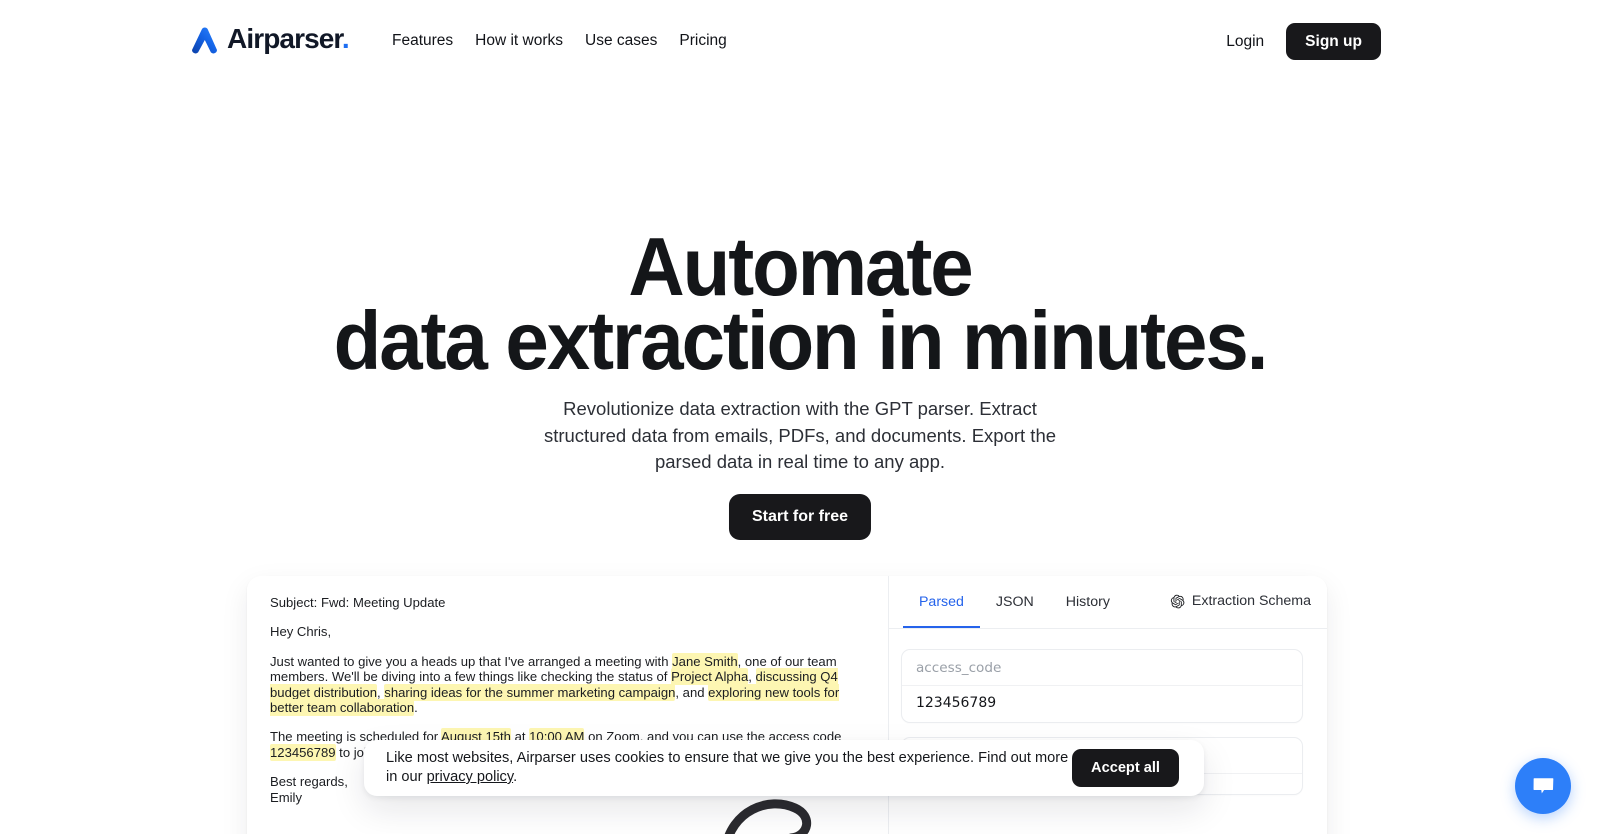 The height and width of the screenshot is (834, 1600). Describe the element at coordinates (301, 632) in the screenshot. I see `email-greeting: Hey Chris,` at that location.